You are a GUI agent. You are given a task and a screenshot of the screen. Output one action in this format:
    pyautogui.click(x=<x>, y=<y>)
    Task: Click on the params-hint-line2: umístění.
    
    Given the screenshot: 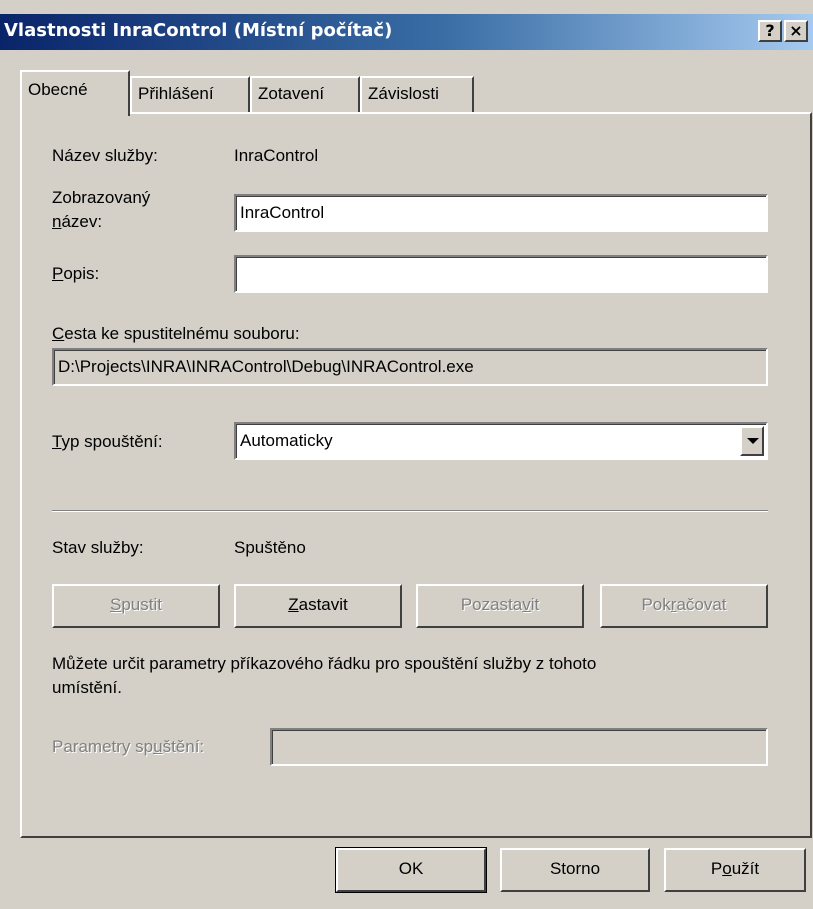 What is the action you would take?
    pyautogui.click(x=87, y=687)
    